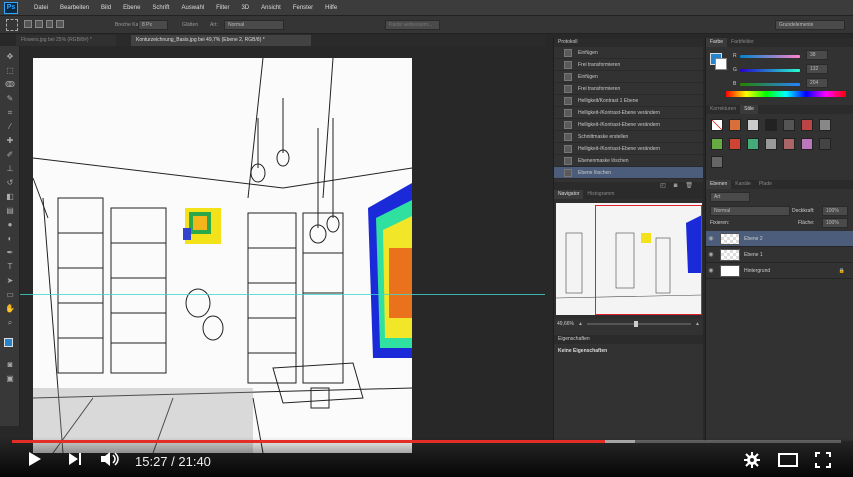 The height and width of the screenshot is (477, 853). Describe the element at coordinates (131, 8) in the screenshot. I see `menu-ebene: Ebene` at that location.